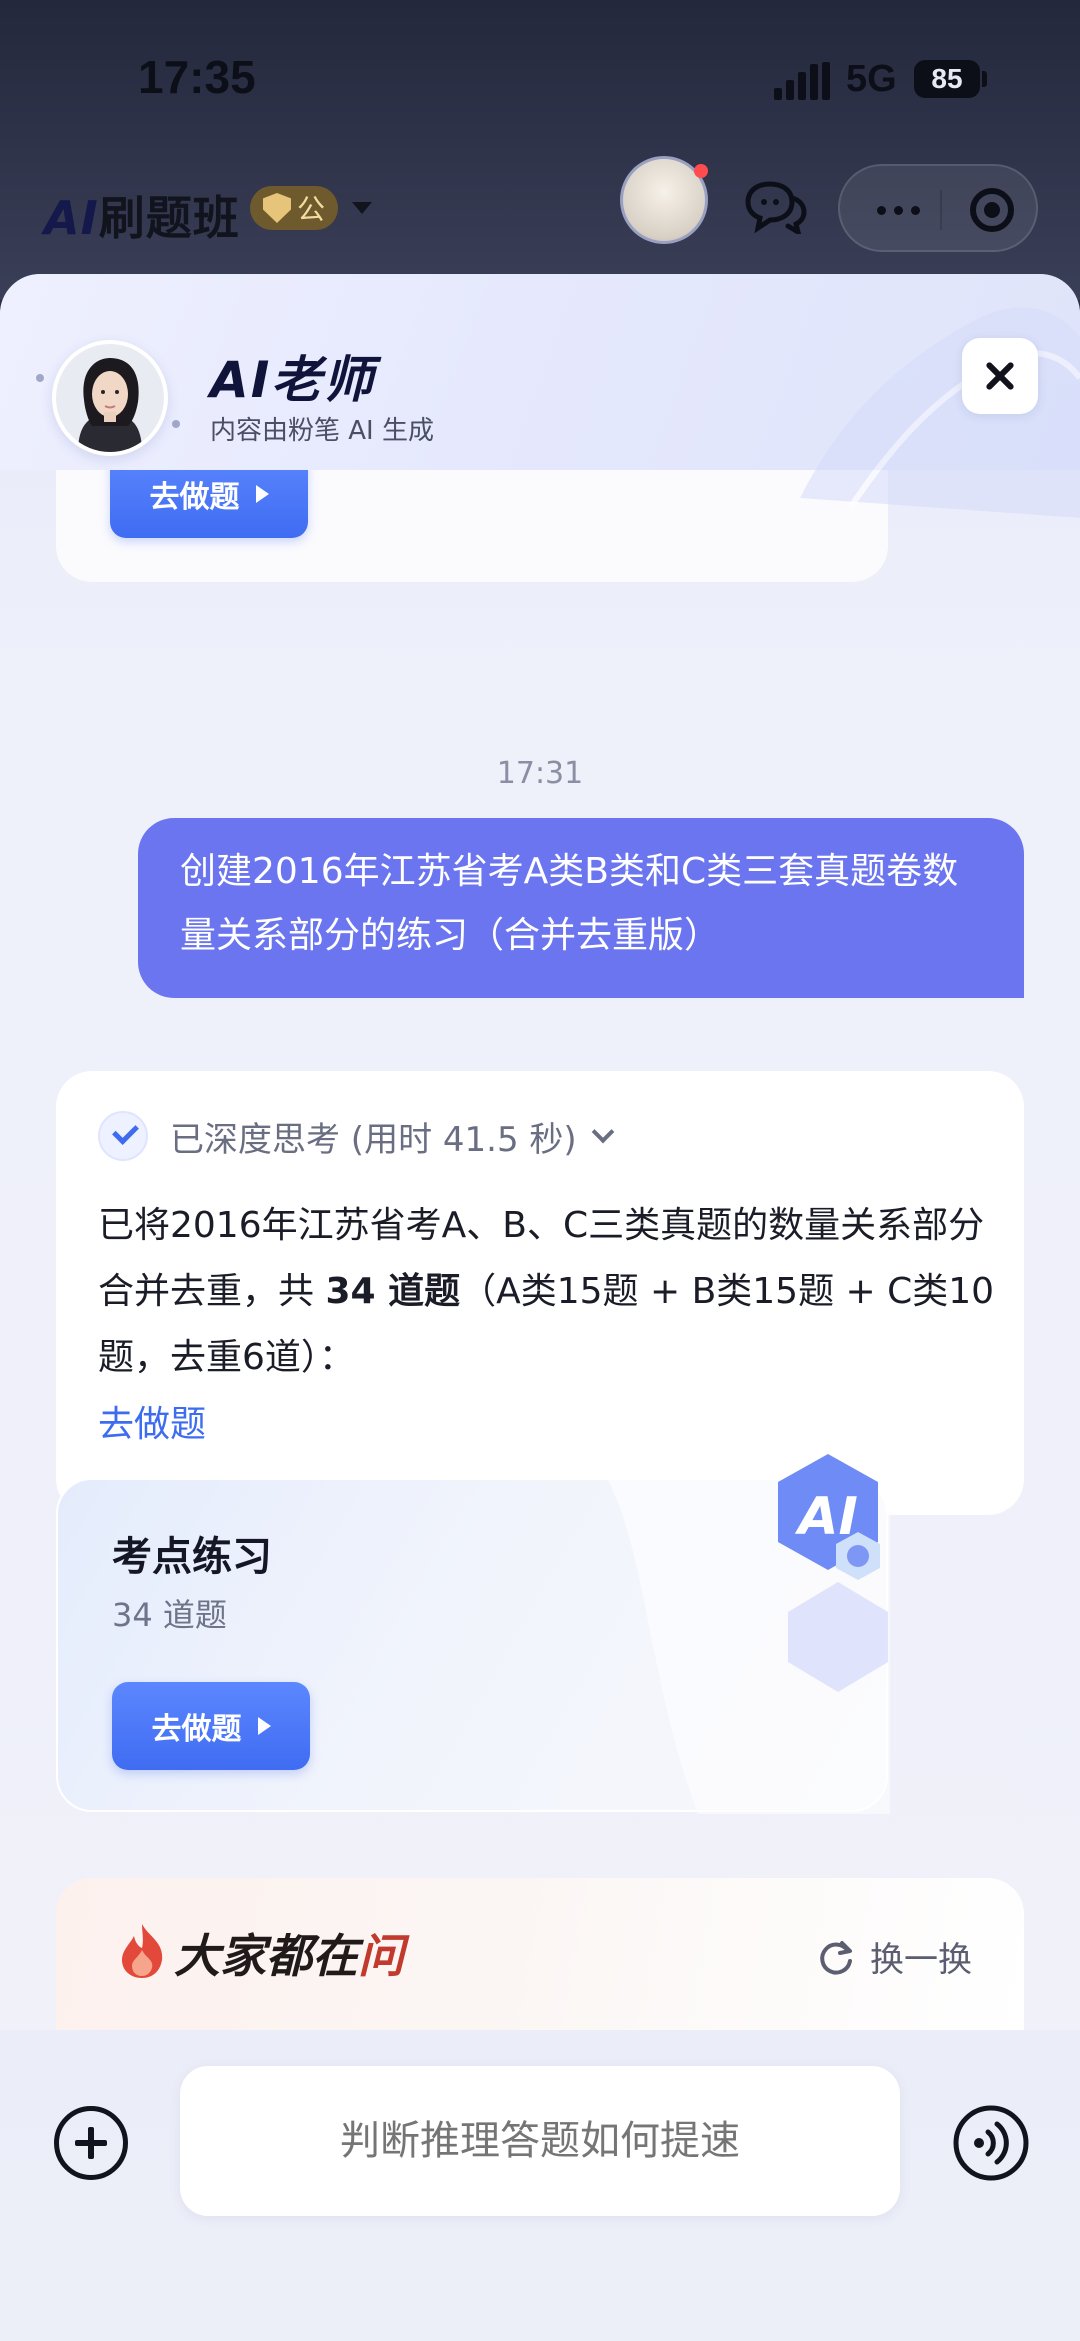  What do you see at coordinates (984, 79) in the screenshot?
I see `battery-tip` at bounding box center [984, 79].